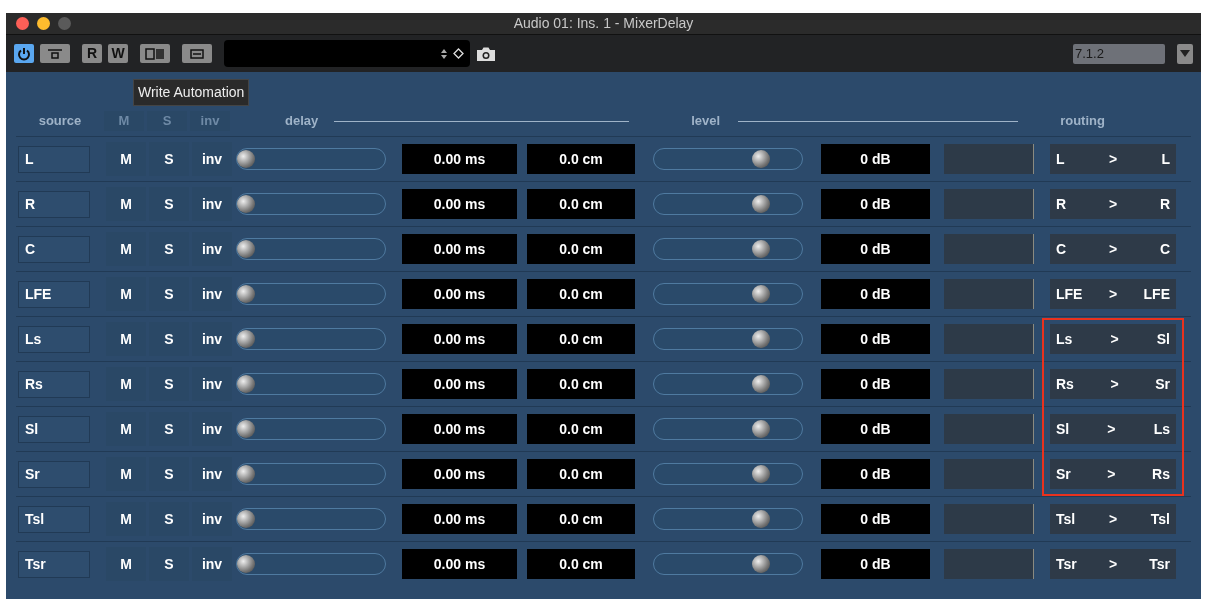 The image size is (1207, 599). Describe the element at coordinates (1113, 564) in the screenshot. I see `routing-field: Tsr > Tsr` at that location.